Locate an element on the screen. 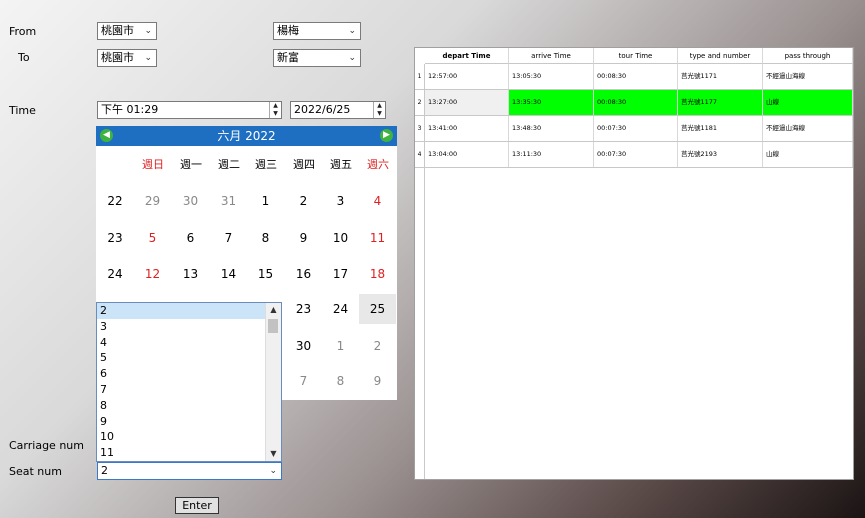  scroll-thumb is located at coordinates (273, 326).